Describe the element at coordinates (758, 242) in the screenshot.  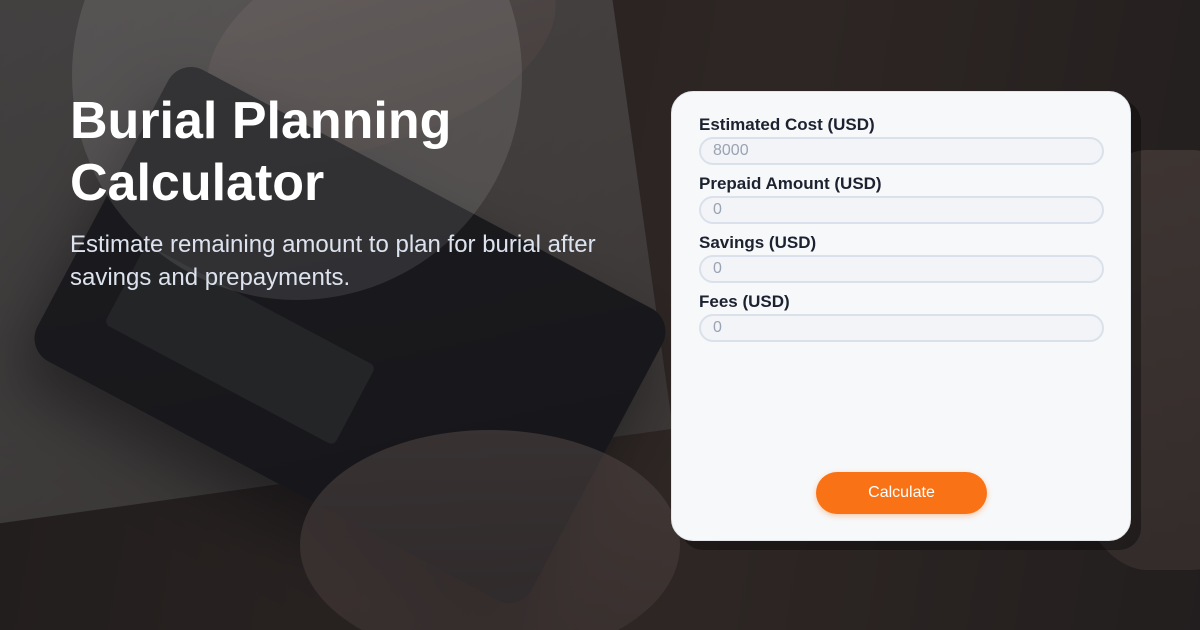
I see `savings-label: Savings (USD)` at that location.